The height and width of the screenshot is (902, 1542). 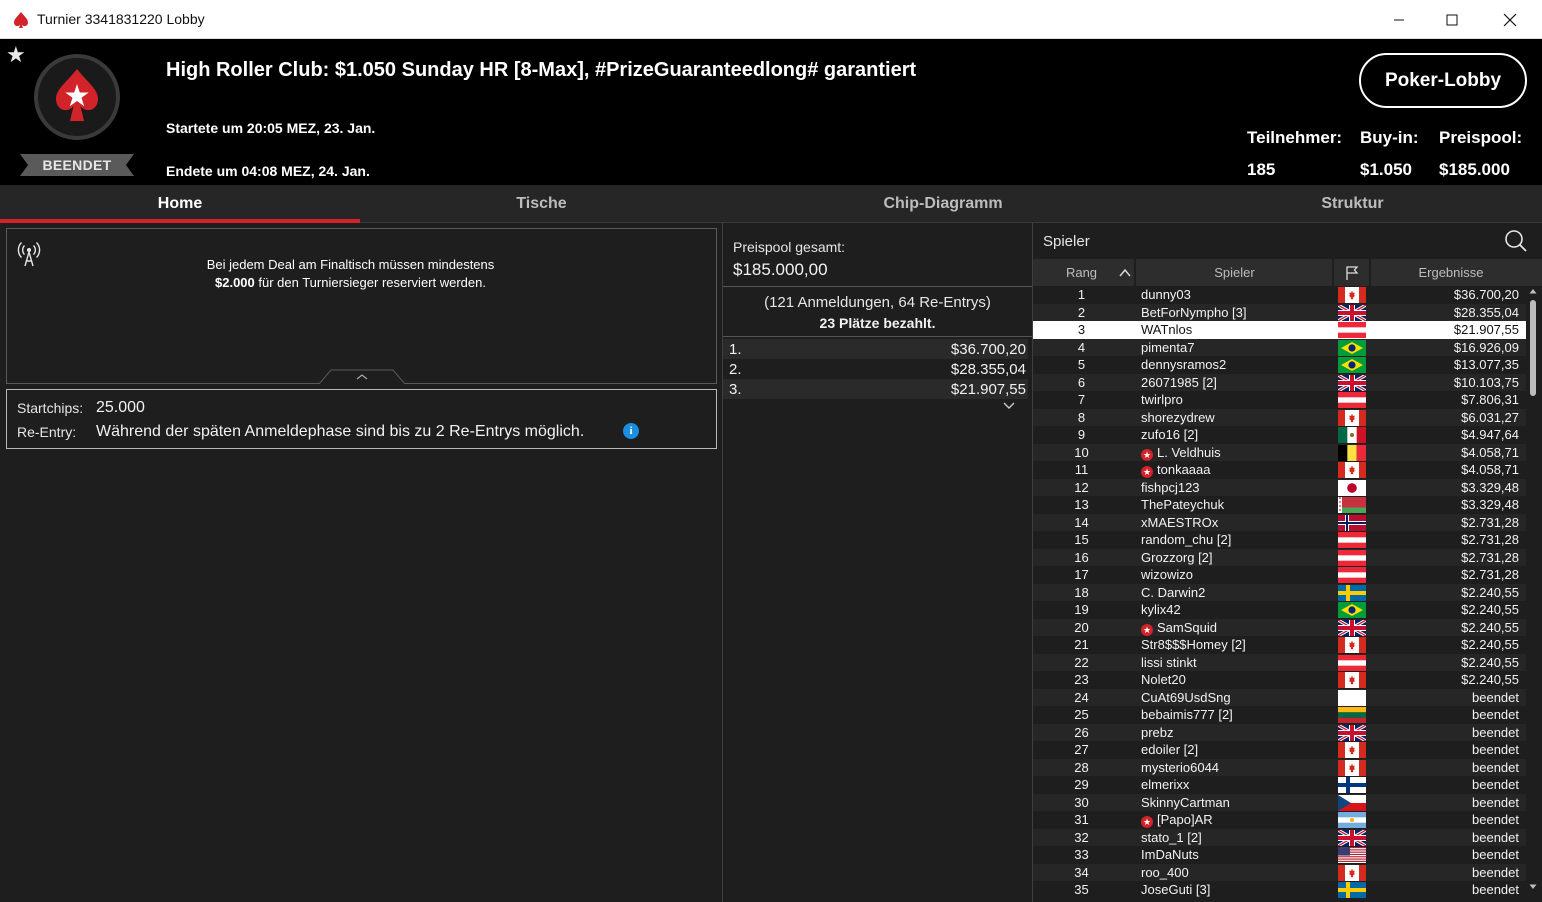 What do you see at coordinates (1279, 715) in the screenshot?
I see `player-row: 25 bebaimis777 [2] beendet` at bounding box center [1279, 715].